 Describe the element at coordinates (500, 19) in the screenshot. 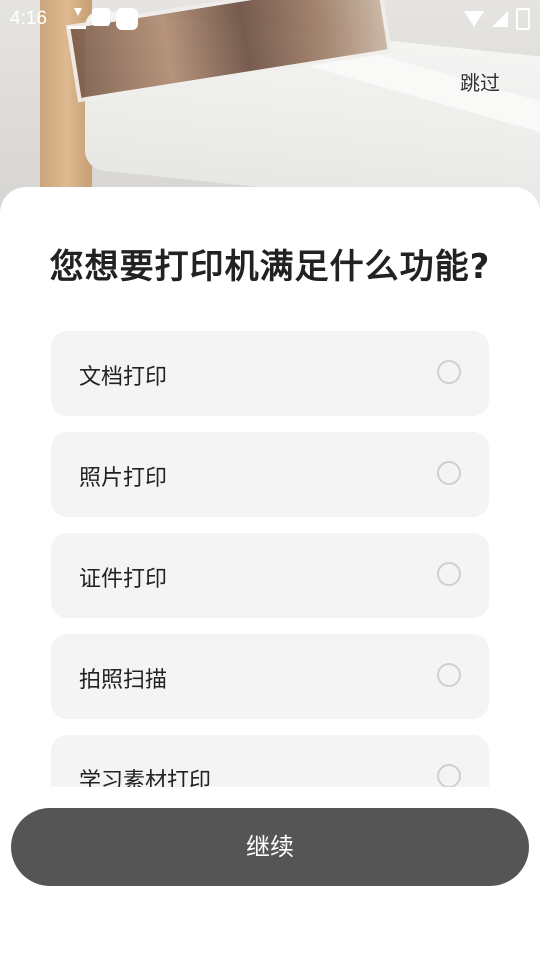

I see `signal-icon` at that location.